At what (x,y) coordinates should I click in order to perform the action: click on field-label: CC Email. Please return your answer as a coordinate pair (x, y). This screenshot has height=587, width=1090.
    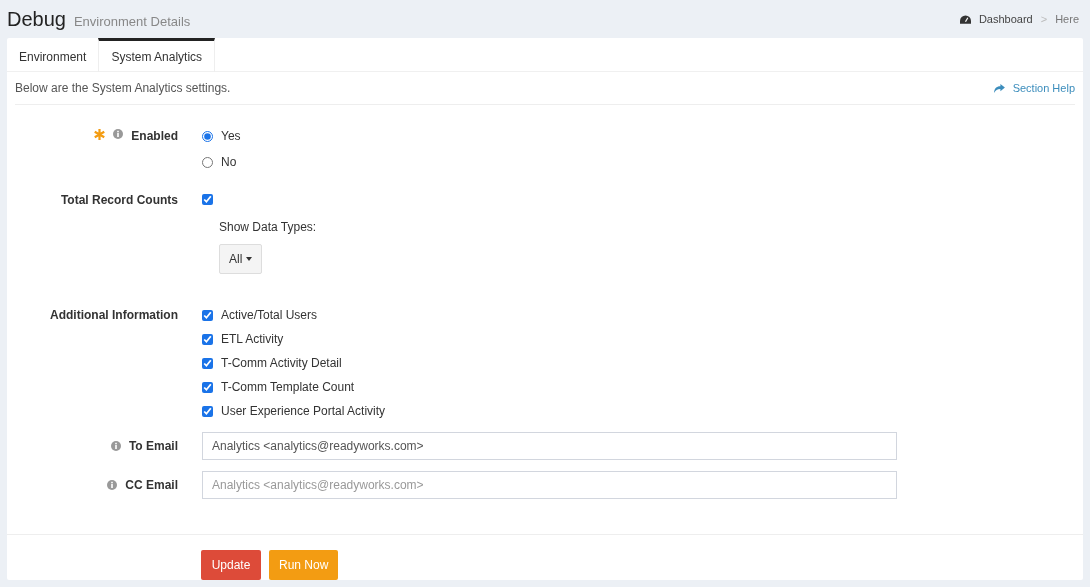
    Looking at the image, I should click on (151, 485).